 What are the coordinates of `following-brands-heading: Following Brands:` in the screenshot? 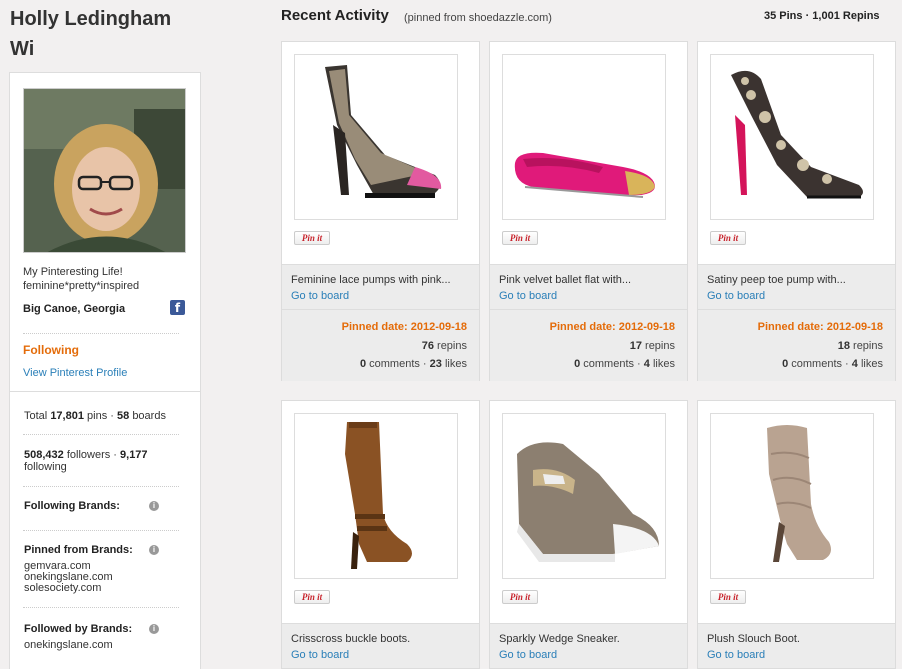 It's located at (72, 506).